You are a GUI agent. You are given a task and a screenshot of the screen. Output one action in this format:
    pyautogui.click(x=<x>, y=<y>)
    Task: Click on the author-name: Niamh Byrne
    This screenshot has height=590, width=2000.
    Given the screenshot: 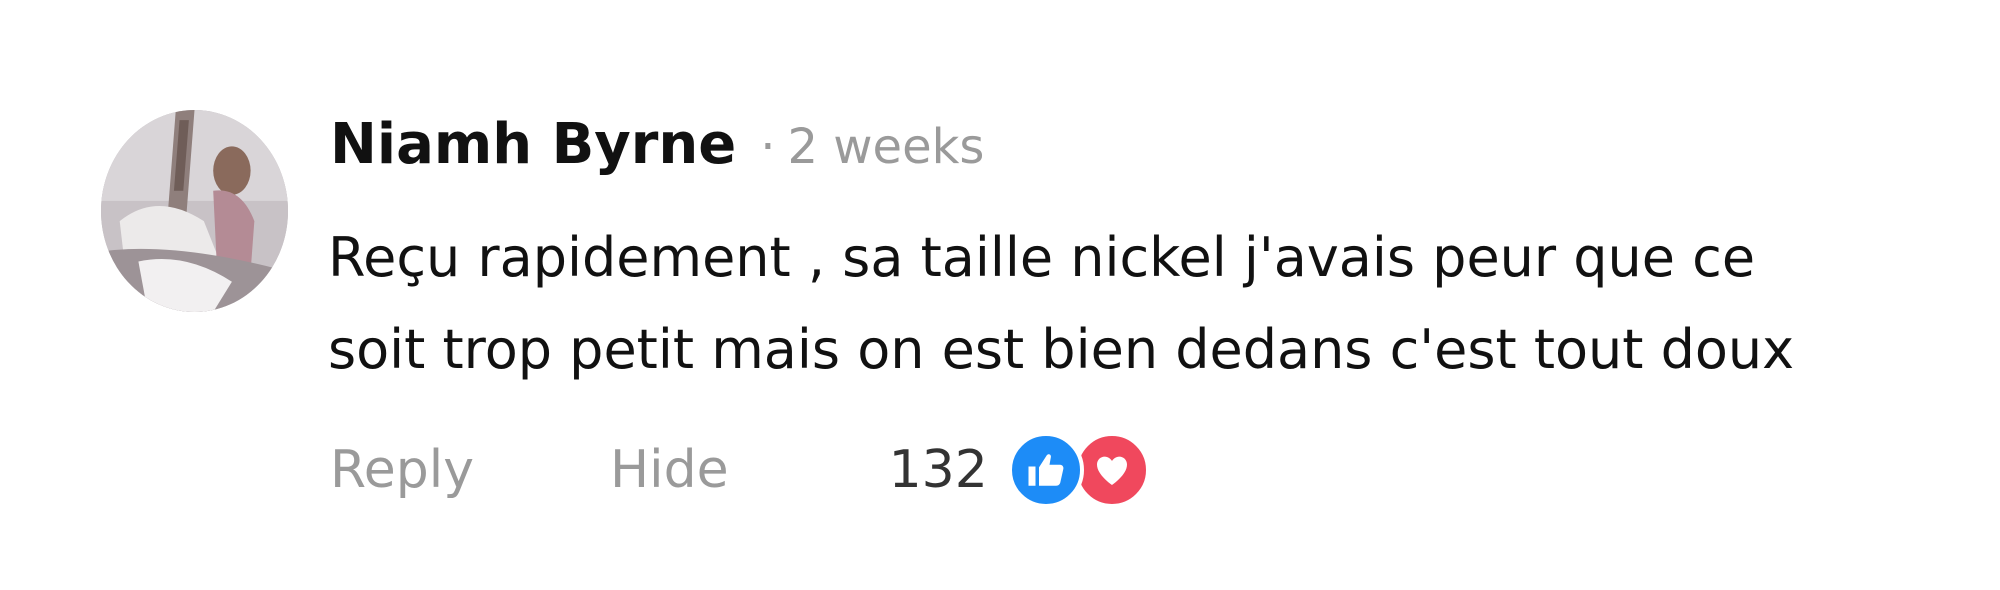 What is the action you would take?
    pyautogui.click(x=533, y=144)
    